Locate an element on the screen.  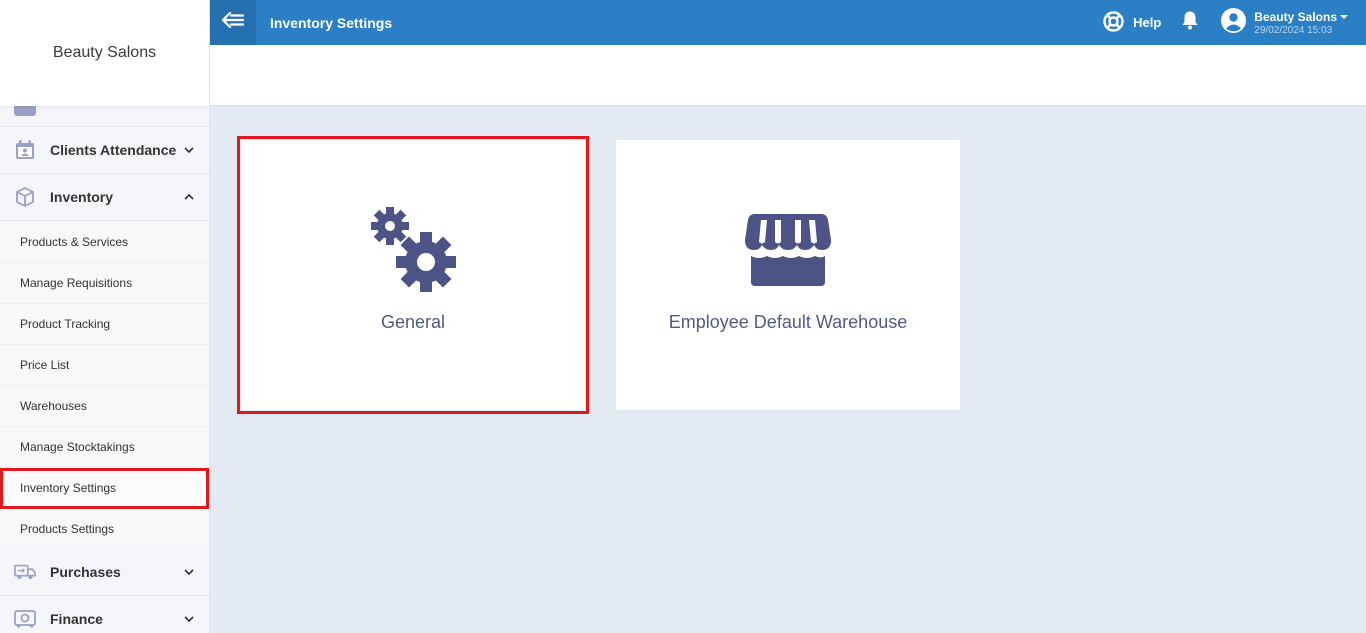
chevron-up-icon is located at coordinates (189, 197).